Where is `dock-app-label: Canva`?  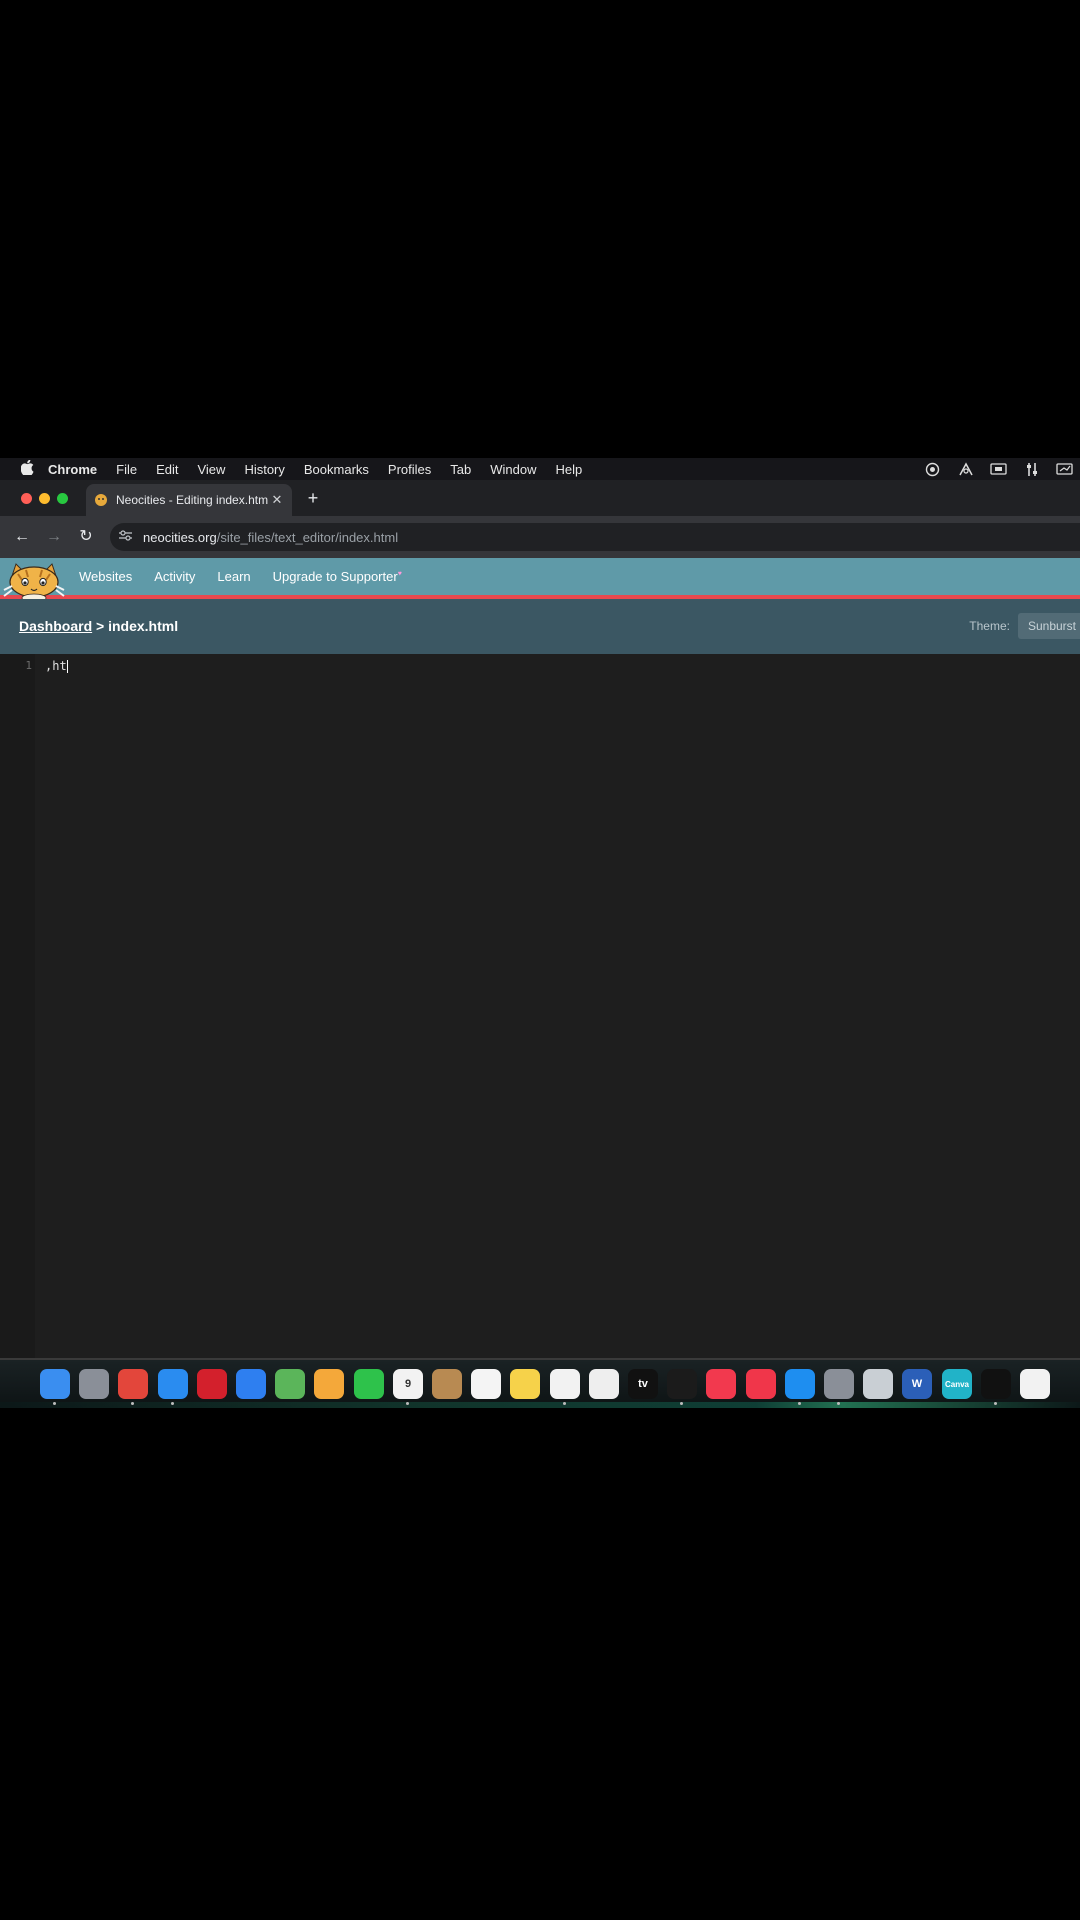 dock-app-label: Canva is located at coordinates (956, 1384).